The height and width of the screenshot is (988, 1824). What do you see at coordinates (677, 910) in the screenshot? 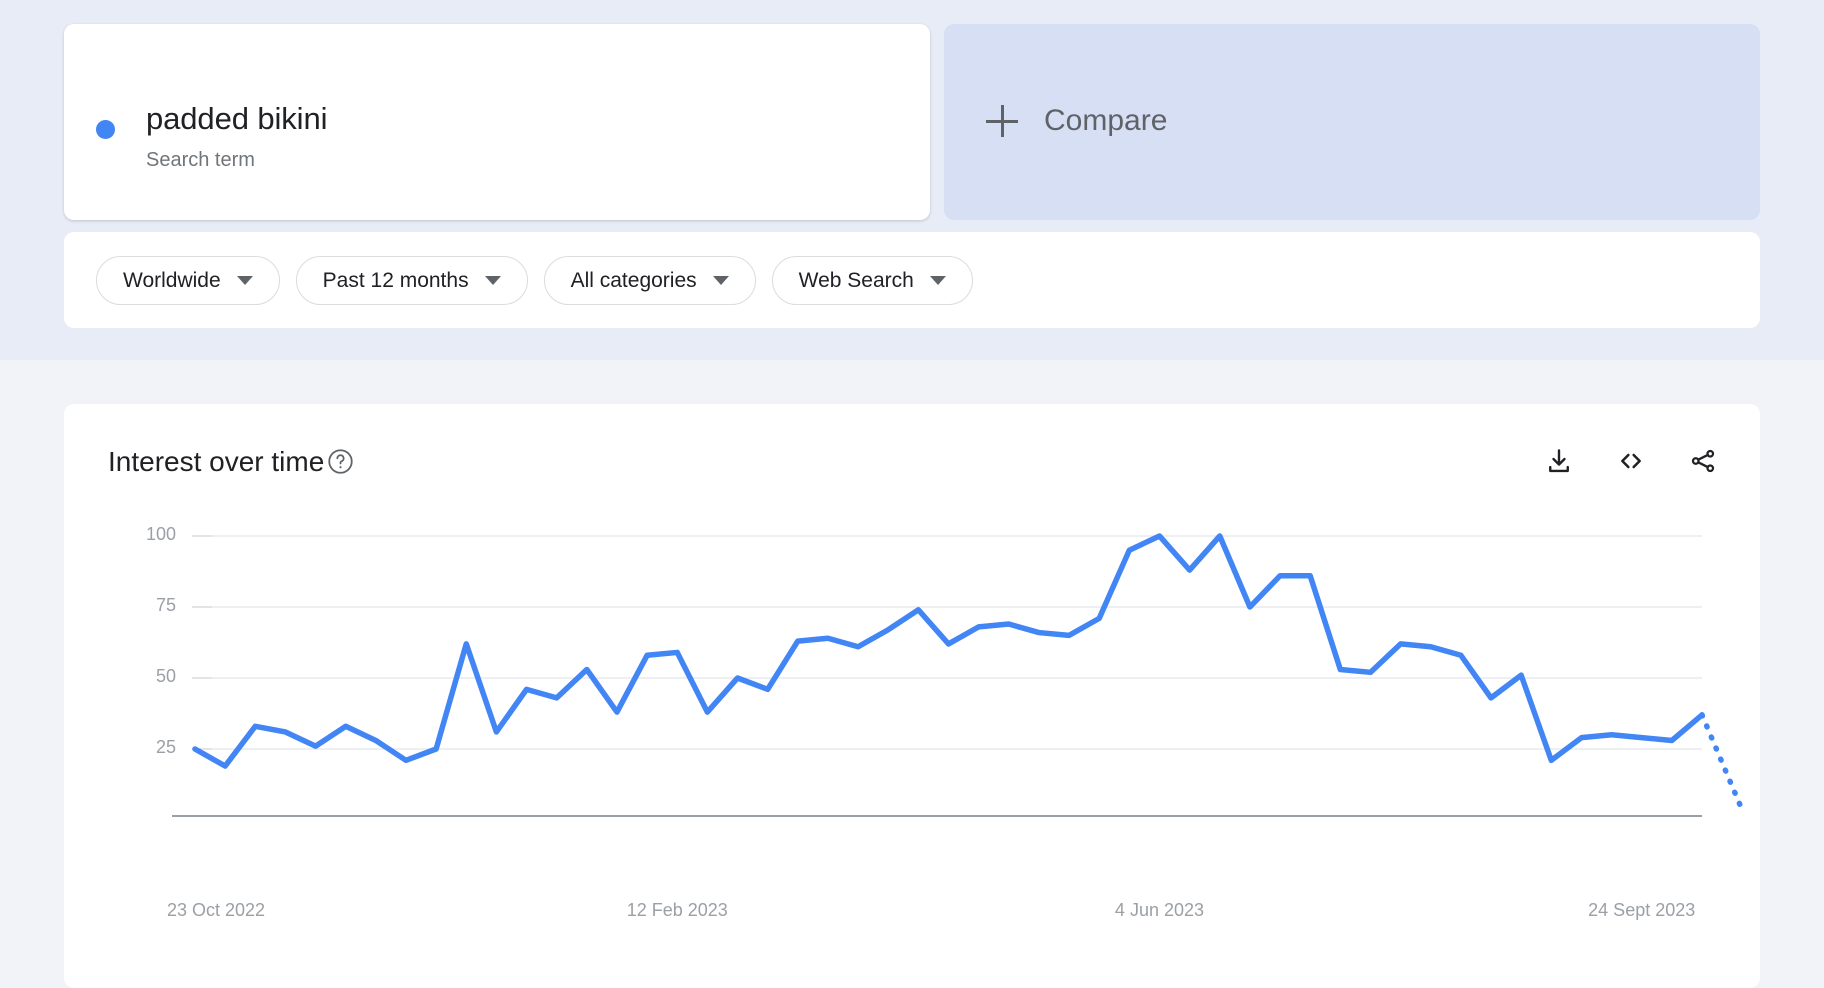
I see `chart-x-axis-label: 12 Feb 2023` at bounding box center [677, 910].